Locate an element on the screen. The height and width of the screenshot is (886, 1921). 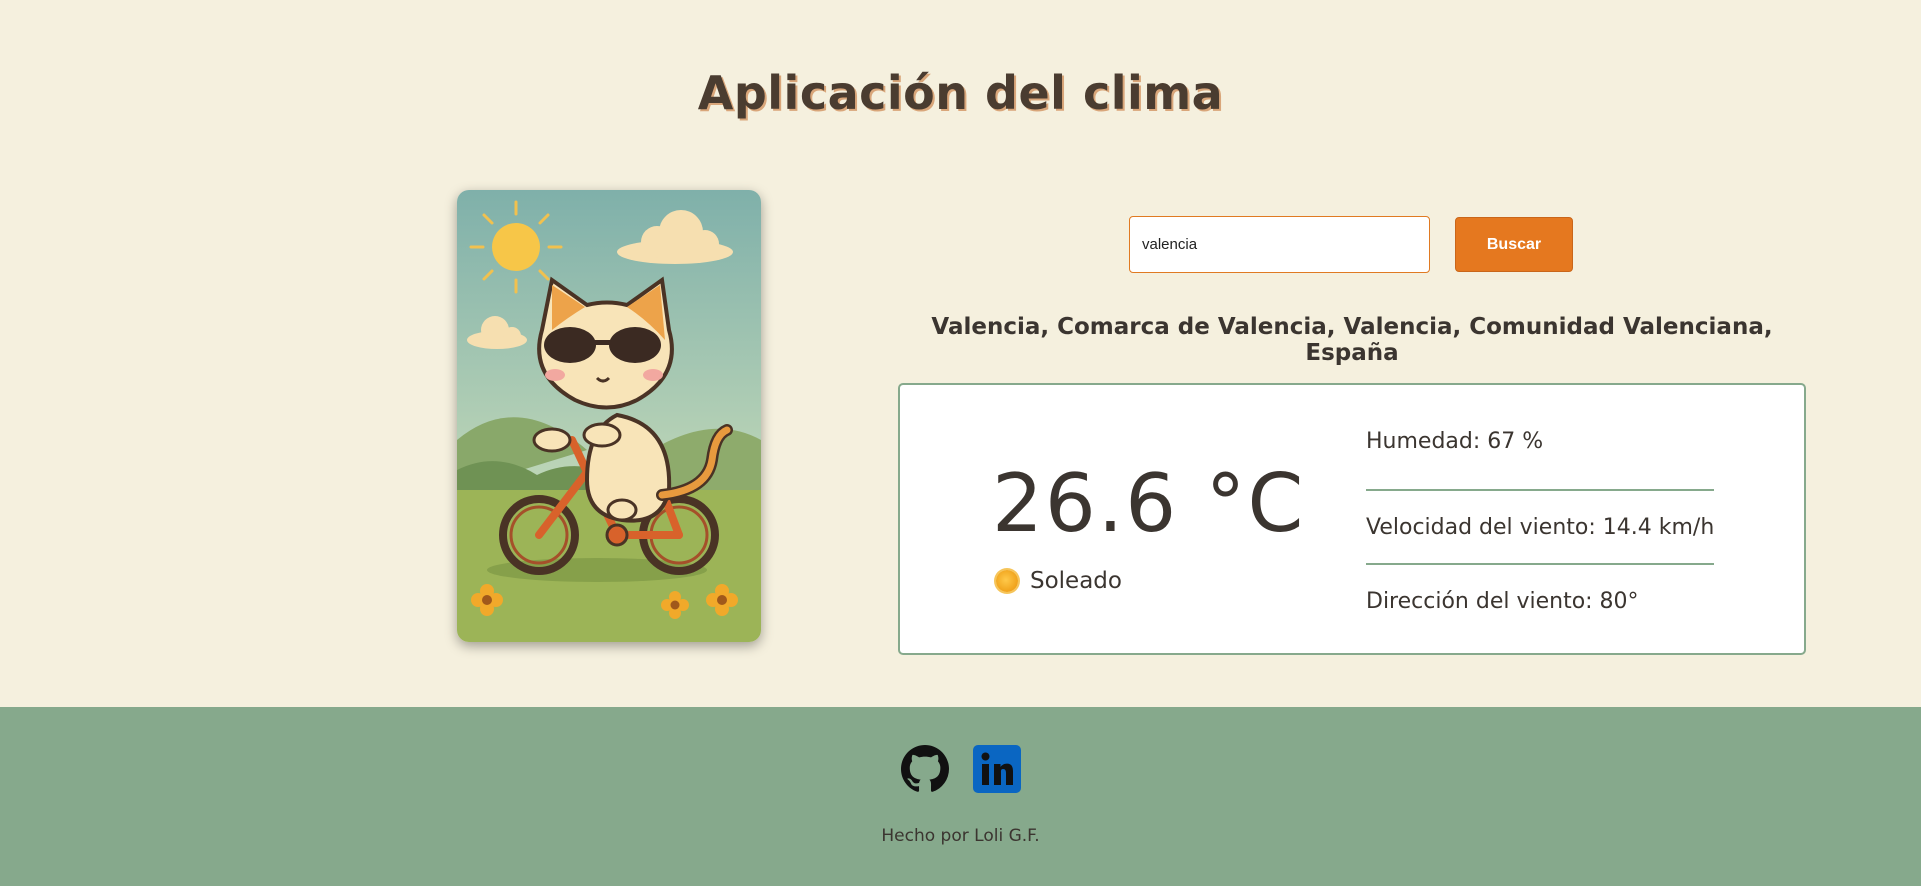
cat-on-bicycle-illustration is located at coordinates (609, 416).